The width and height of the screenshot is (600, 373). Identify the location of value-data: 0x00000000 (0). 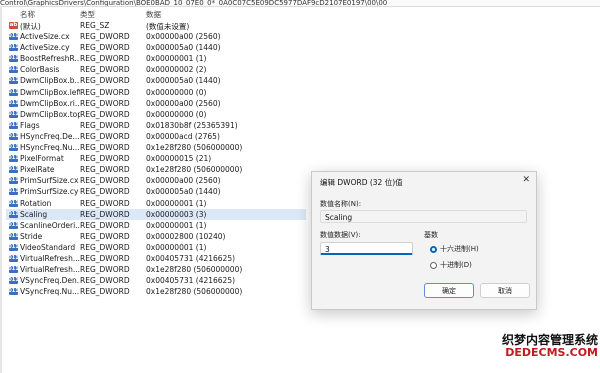
(176, 114).